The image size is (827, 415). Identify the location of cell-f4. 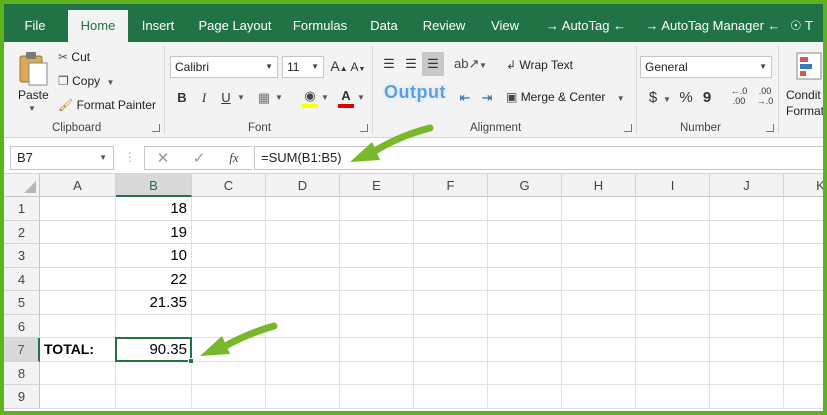
(451, 279).